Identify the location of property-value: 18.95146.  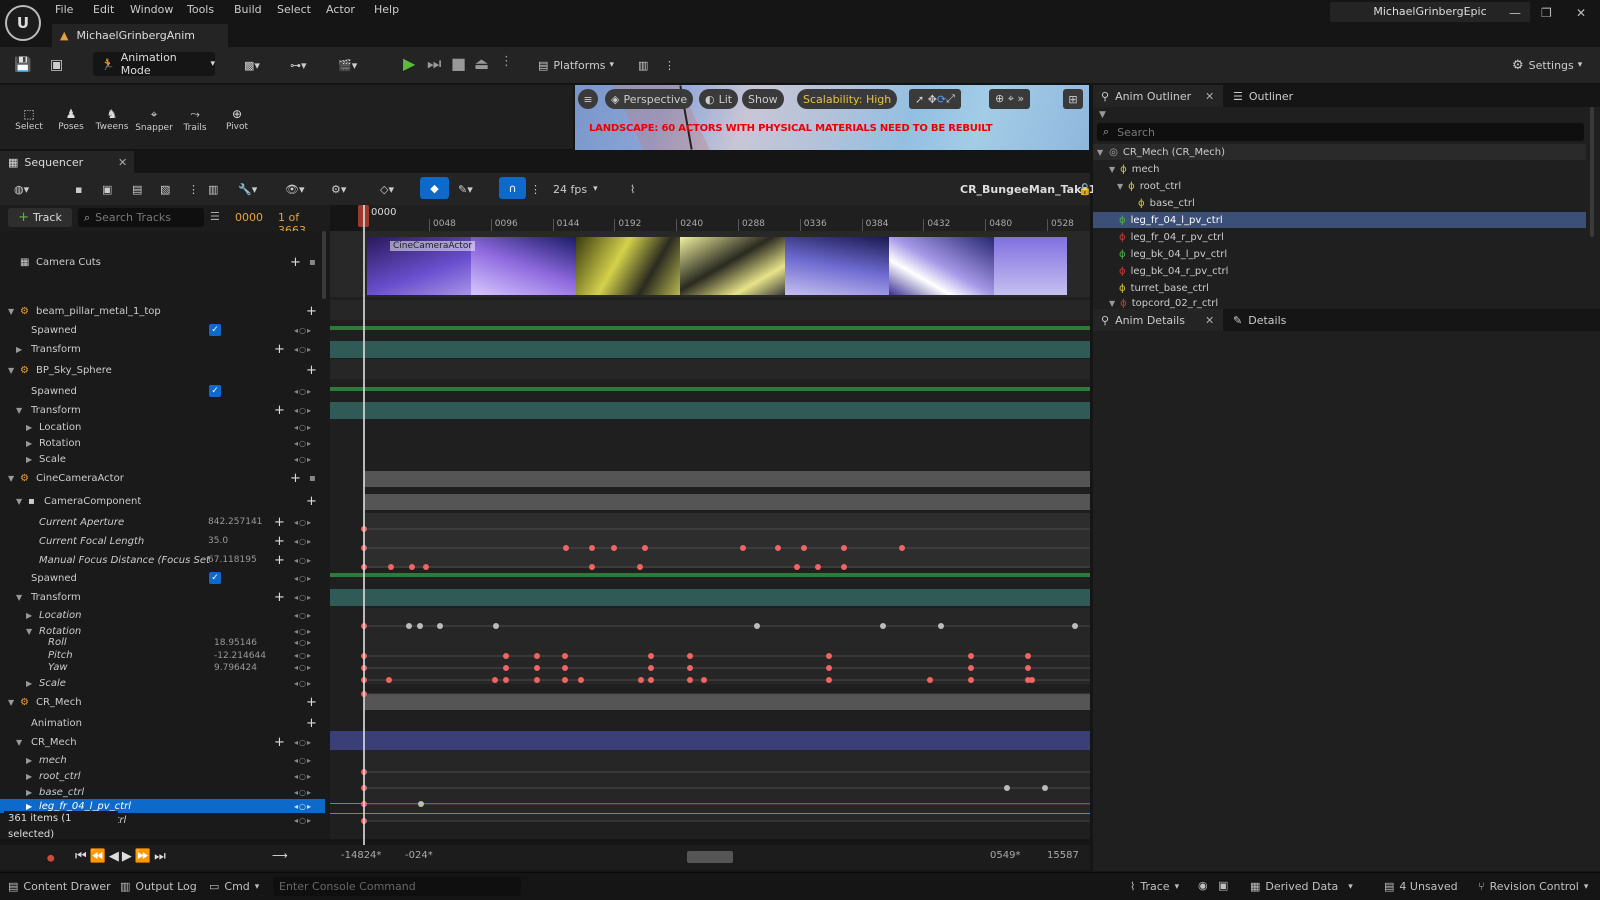
(235, 643).